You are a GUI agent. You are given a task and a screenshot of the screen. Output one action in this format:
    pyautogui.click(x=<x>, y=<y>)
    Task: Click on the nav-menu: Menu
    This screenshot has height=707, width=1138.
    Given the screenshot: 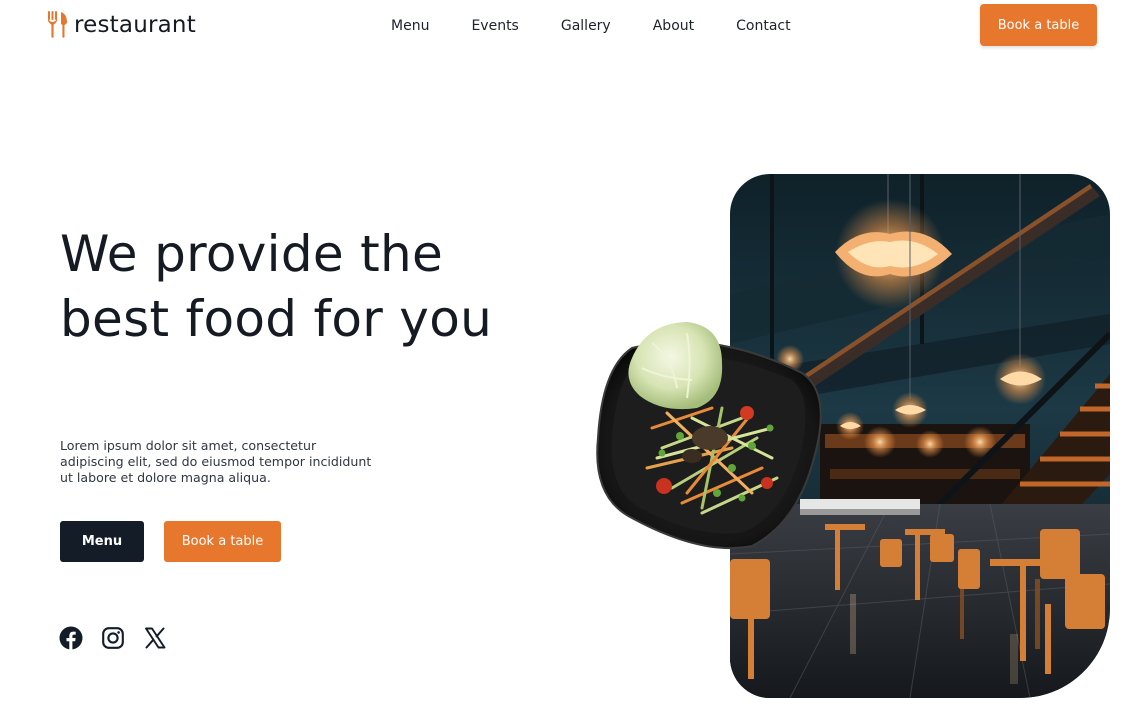 What is the action you would take?
    pyautogui.click(x=410, y=26)
    